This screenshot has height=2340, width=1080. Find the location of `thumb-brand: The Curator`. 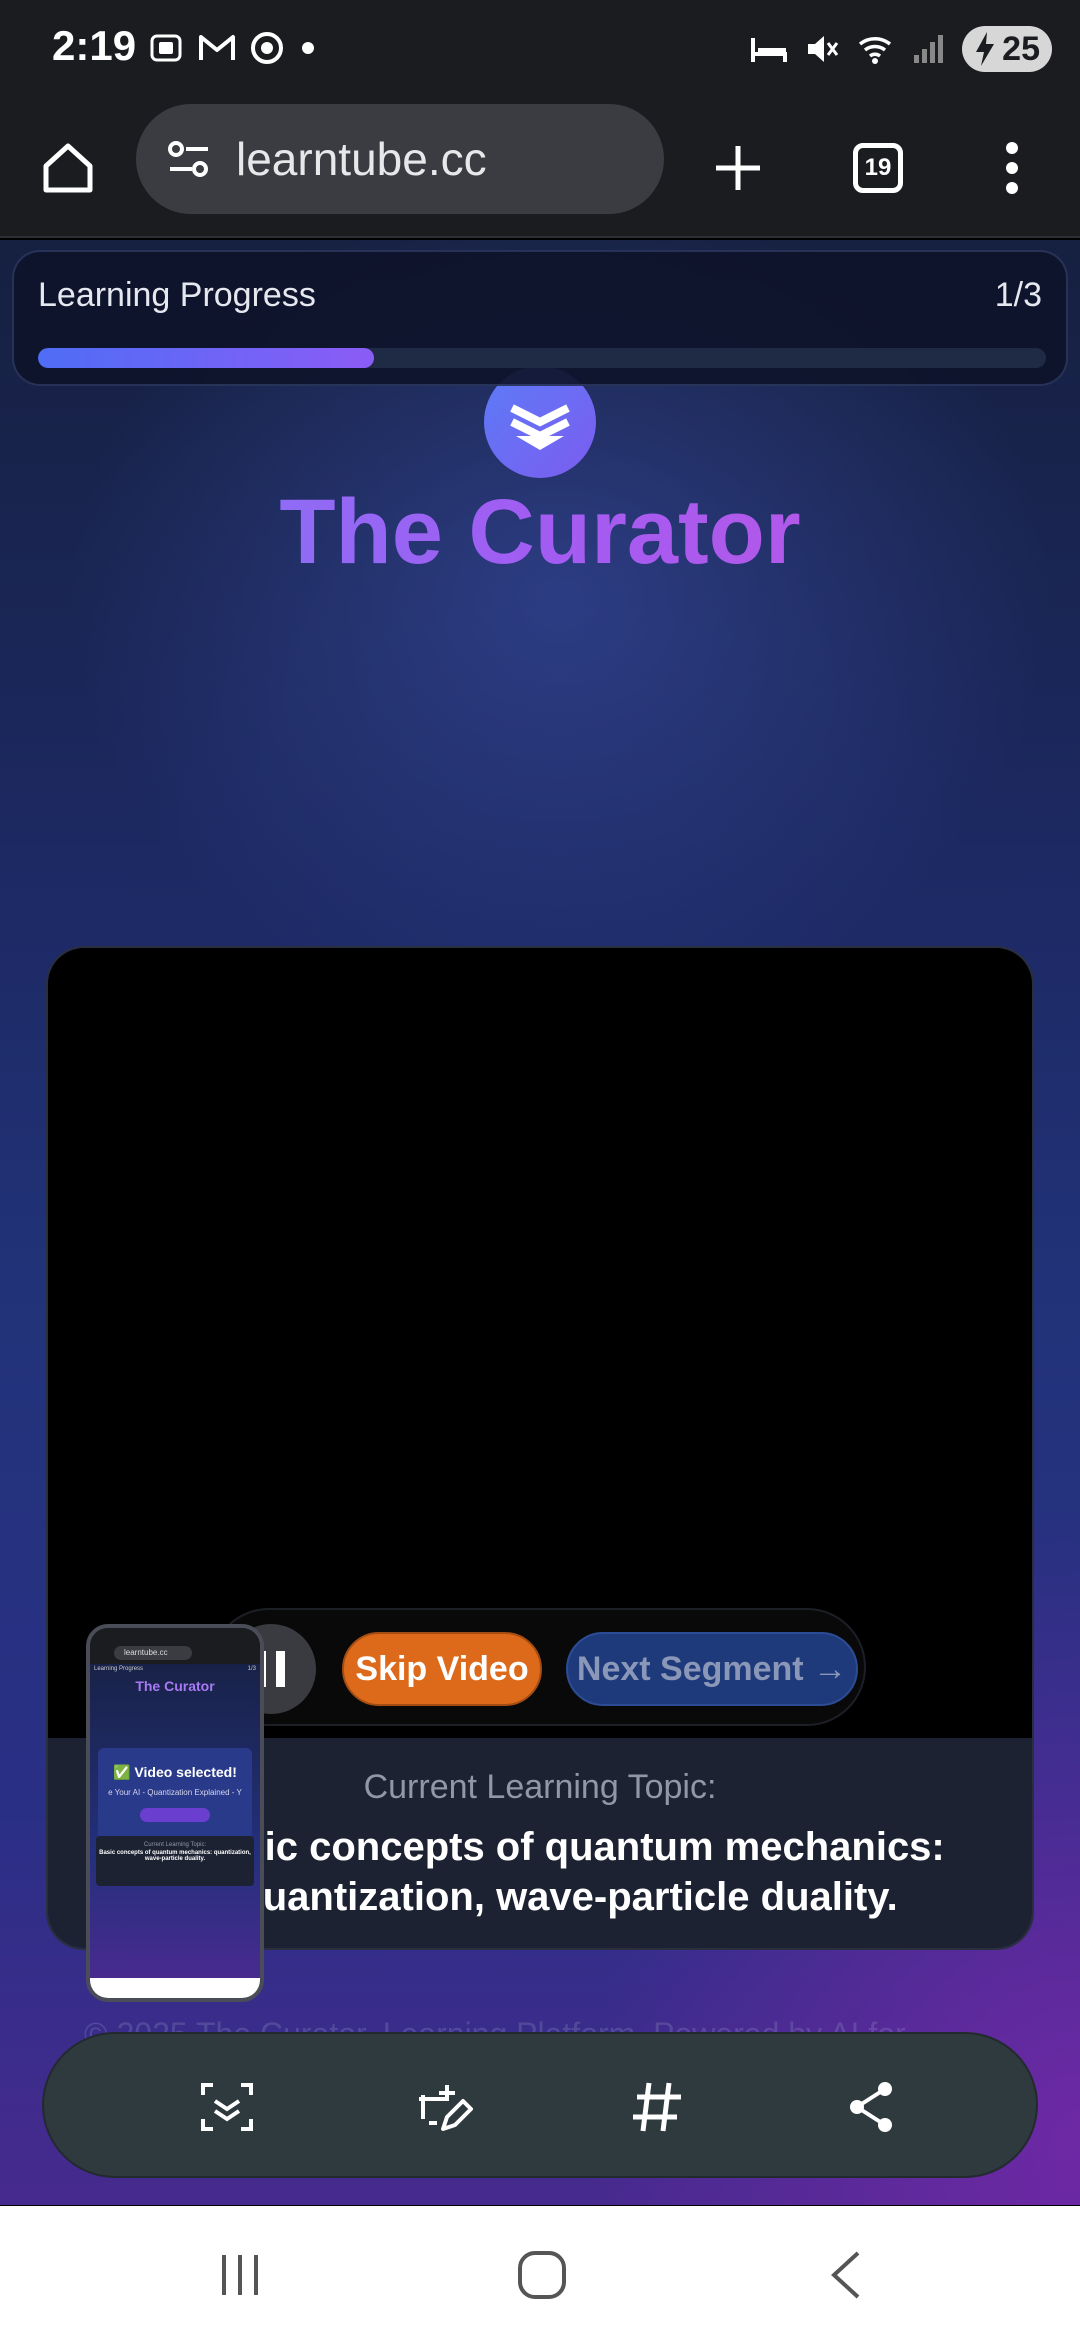

thumb-brand: The Curator is located at coordinates (175, 1686).